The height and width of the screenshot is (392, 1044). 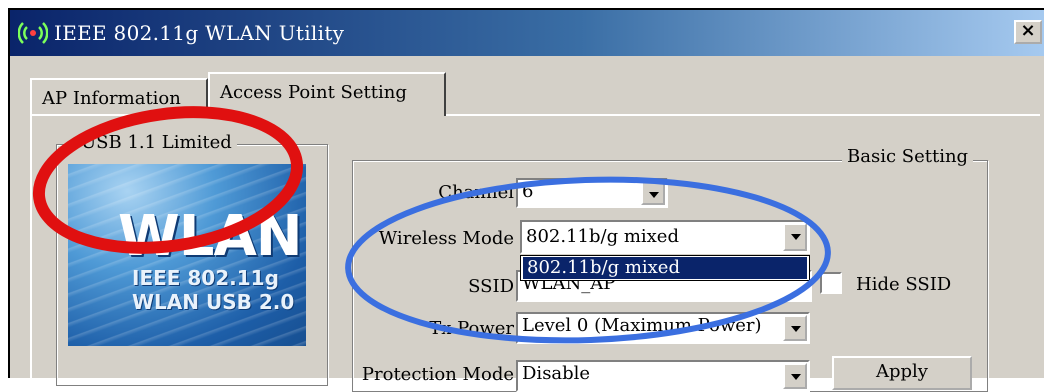 What do you see at coordinates (33, 33) in the screenshot?
I see `wireless-signal-icon` at bounding box center [33, 33].